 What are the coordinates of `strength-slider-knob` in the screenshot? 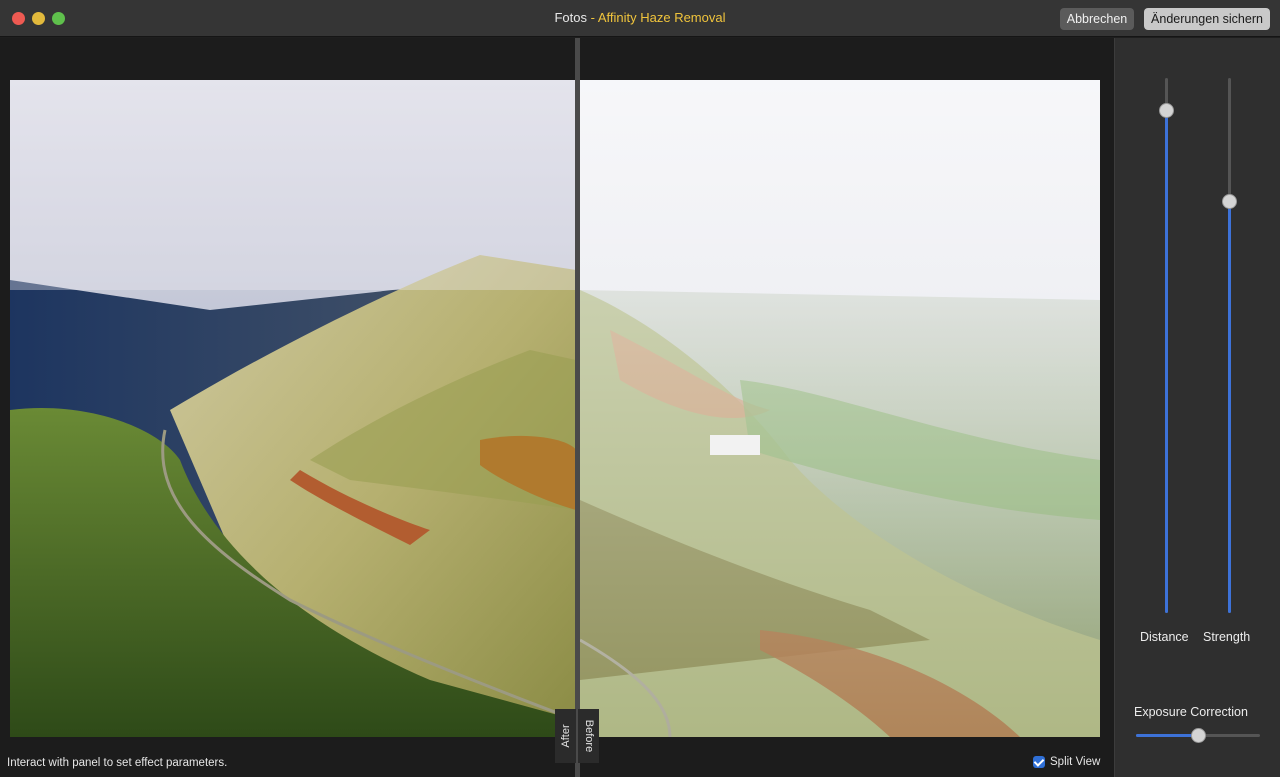 It's located at (1229, 201).